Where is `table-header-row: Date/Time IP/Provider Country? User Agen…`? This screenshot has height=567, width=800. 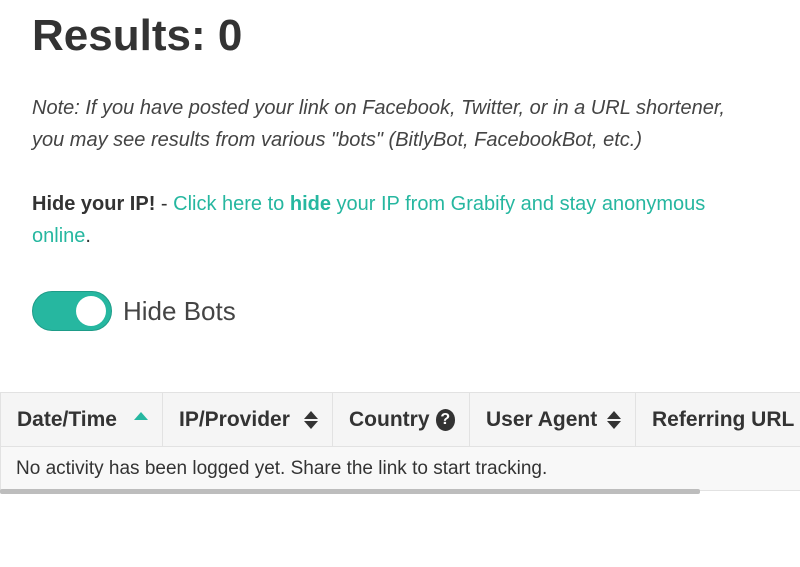 table-header-row: Date/Time IP/Provider Country? User Agen… is located at coordinates (400, 419).